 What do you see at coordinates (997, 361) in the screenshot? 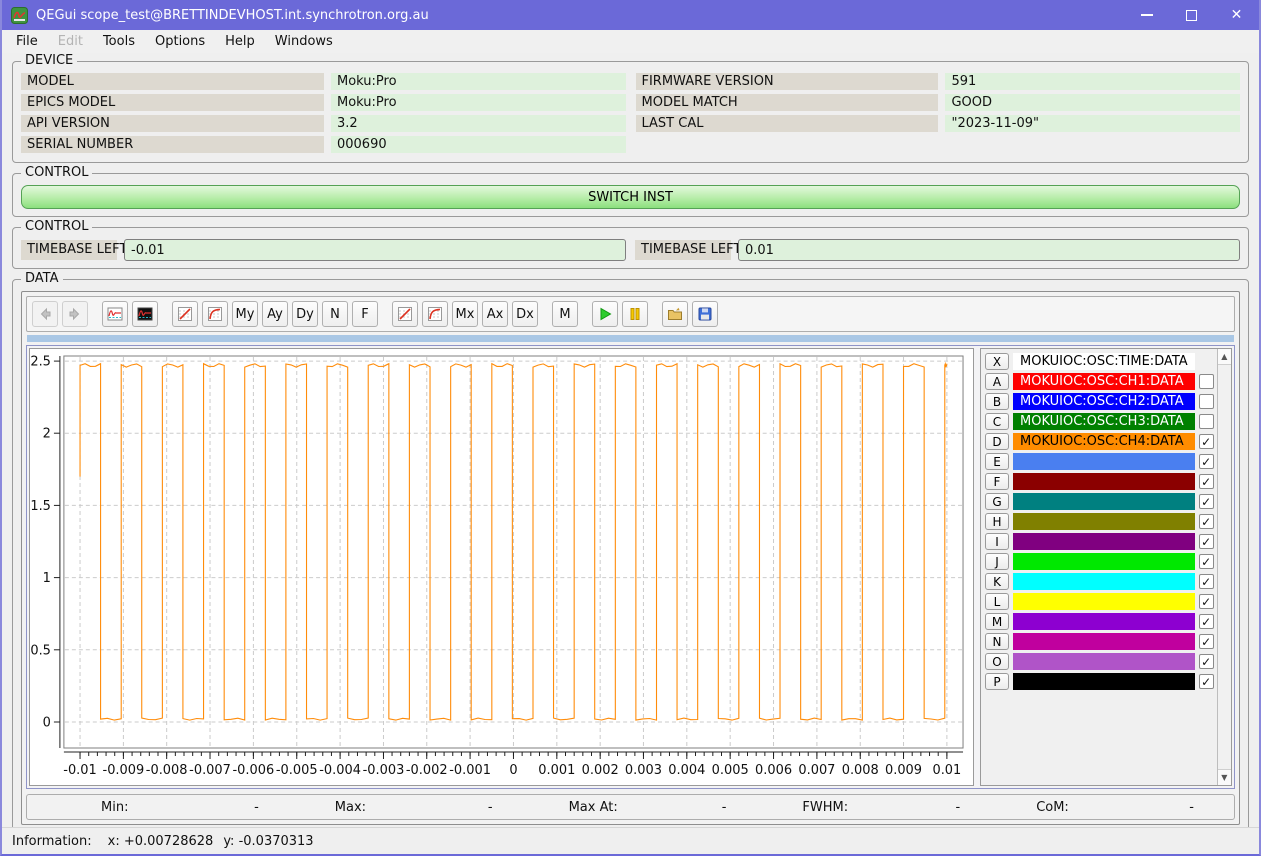
I see `channel-letter-button: X` at bounding box center [997, 361].